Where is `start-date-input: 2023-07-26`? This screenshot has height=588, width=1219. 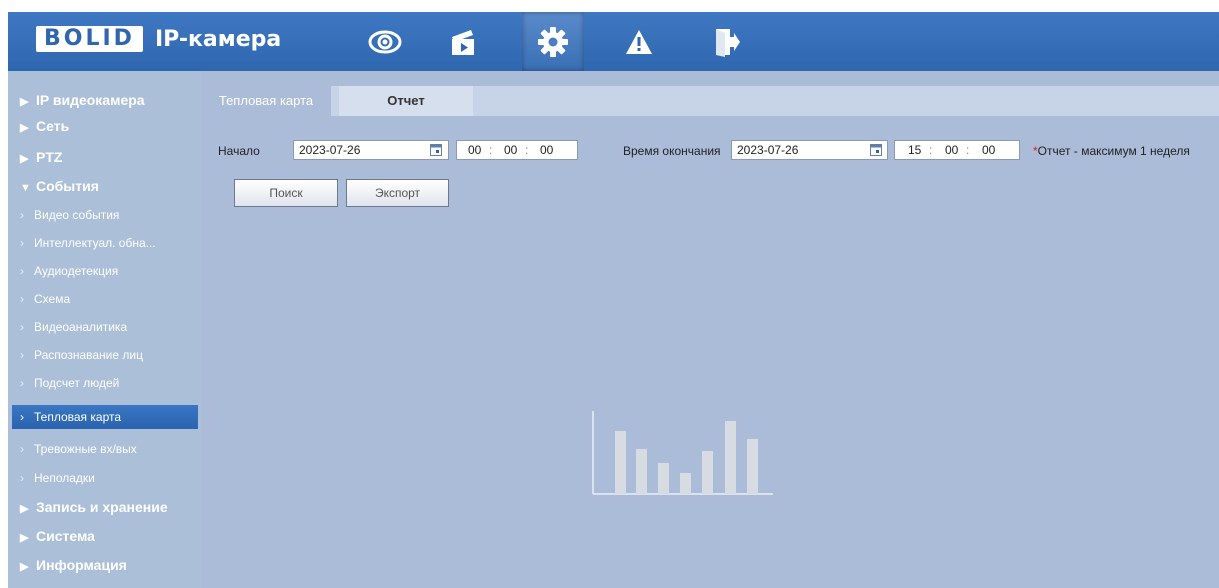
start-date-input: 2023-07-26 is located at coordinates (371, 150).